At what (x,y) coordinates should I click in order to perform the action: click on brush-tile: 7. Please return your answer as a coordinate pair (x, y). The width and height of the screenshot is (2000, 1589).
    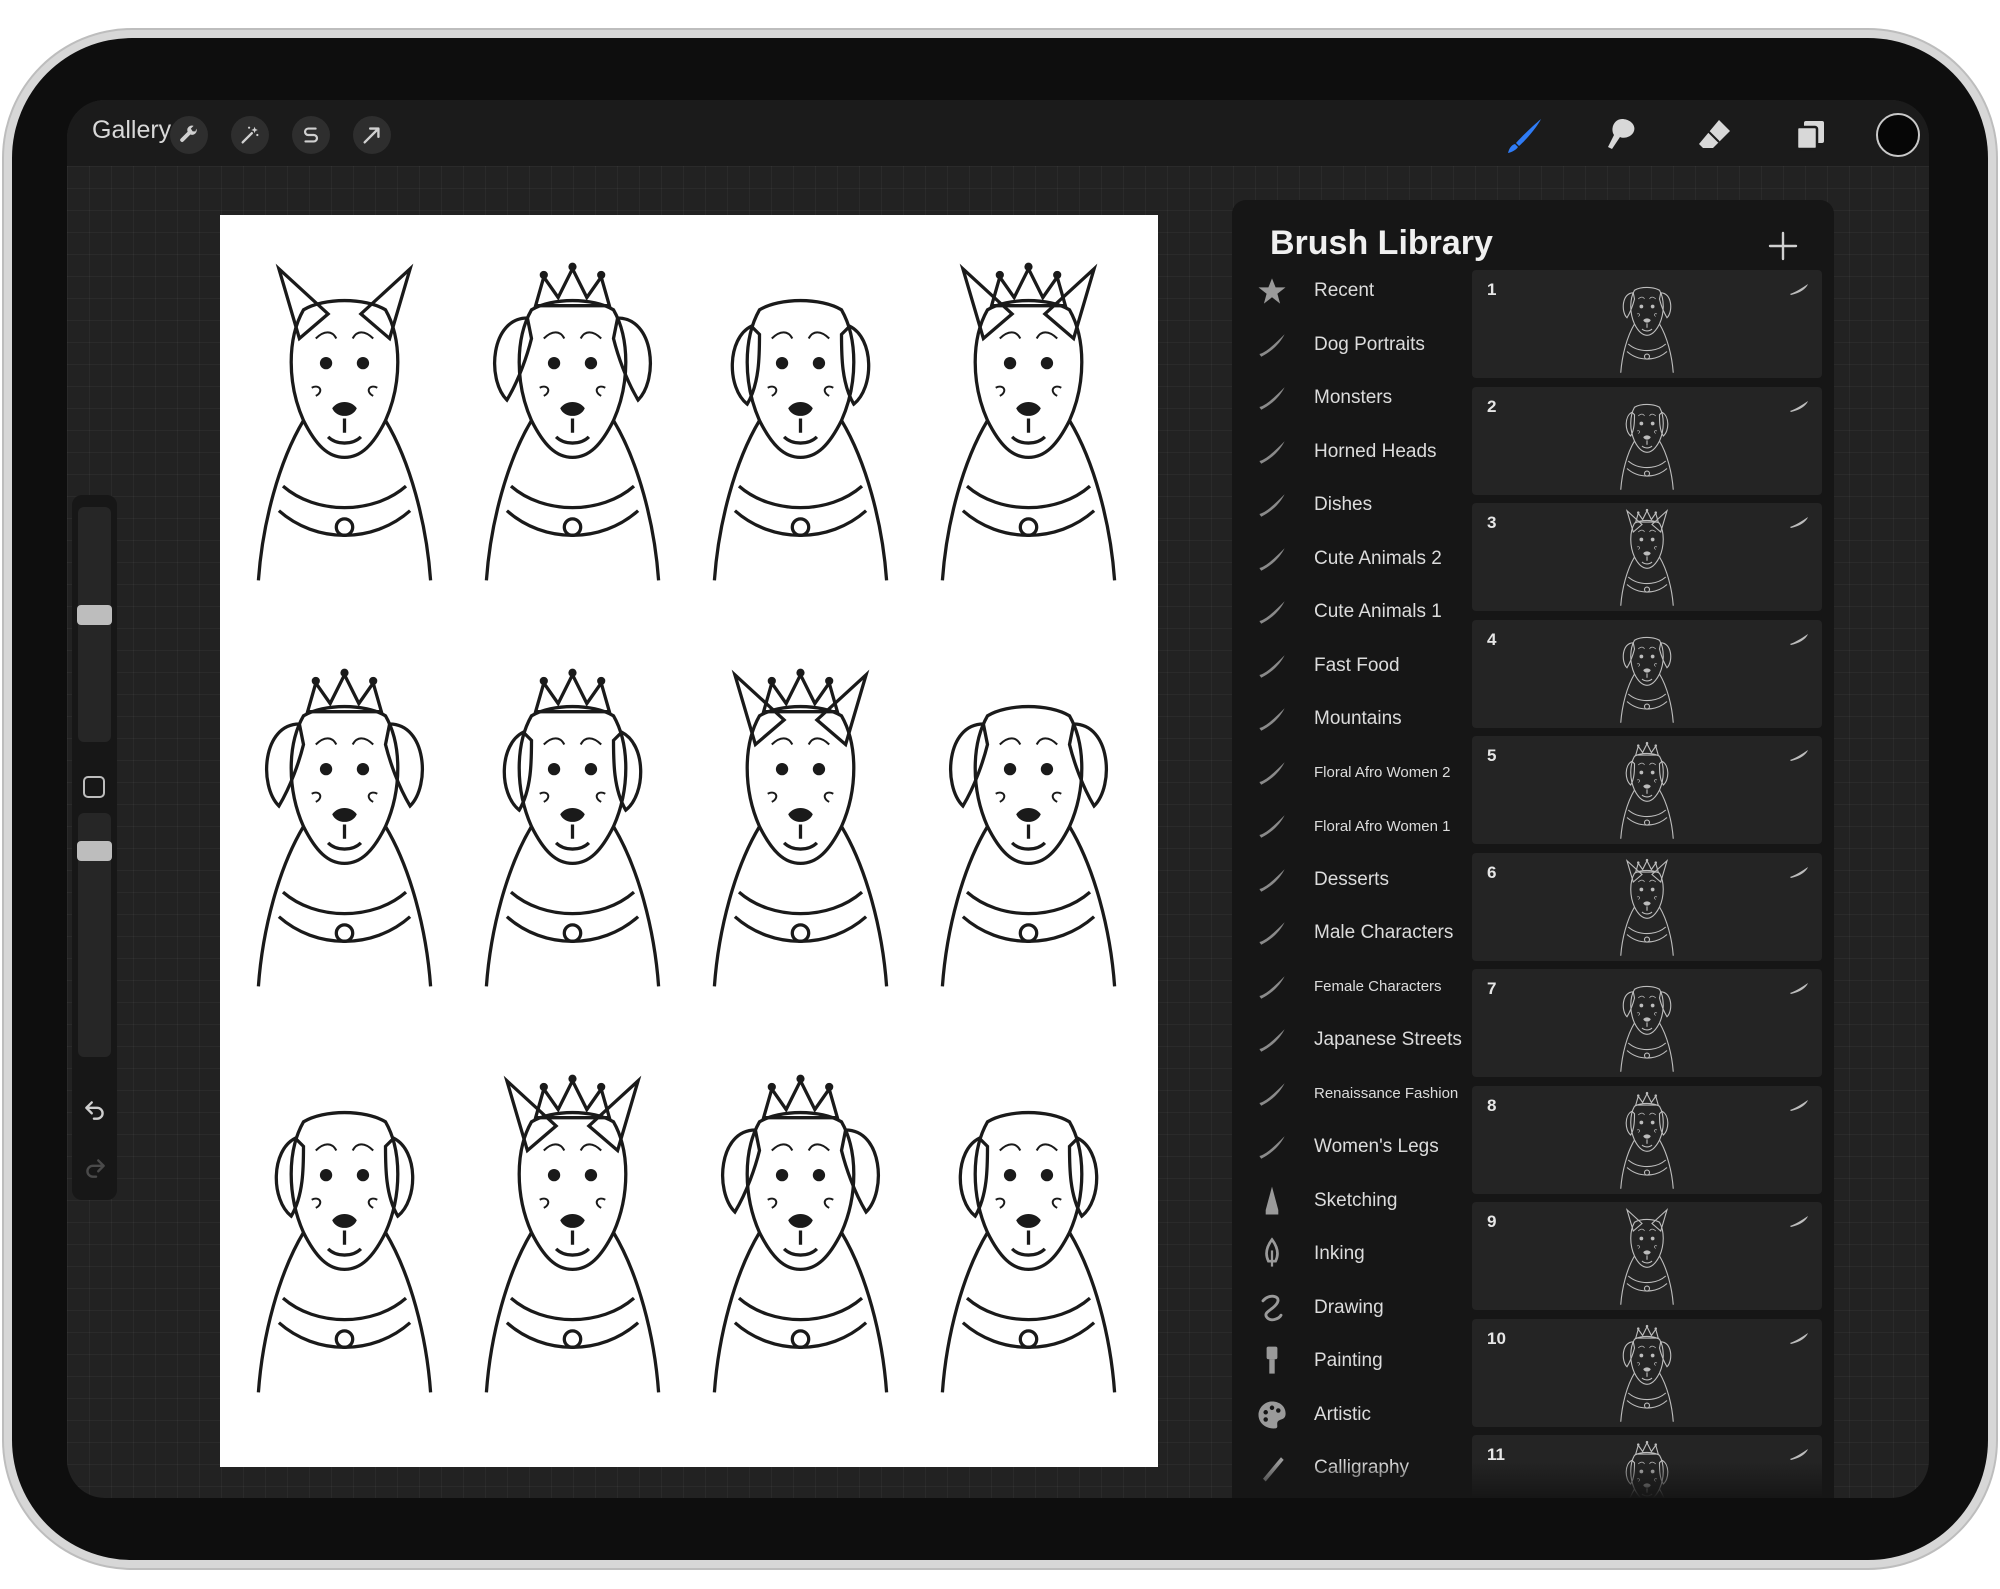
    Looking at the image, I should click on (1647, 1023).